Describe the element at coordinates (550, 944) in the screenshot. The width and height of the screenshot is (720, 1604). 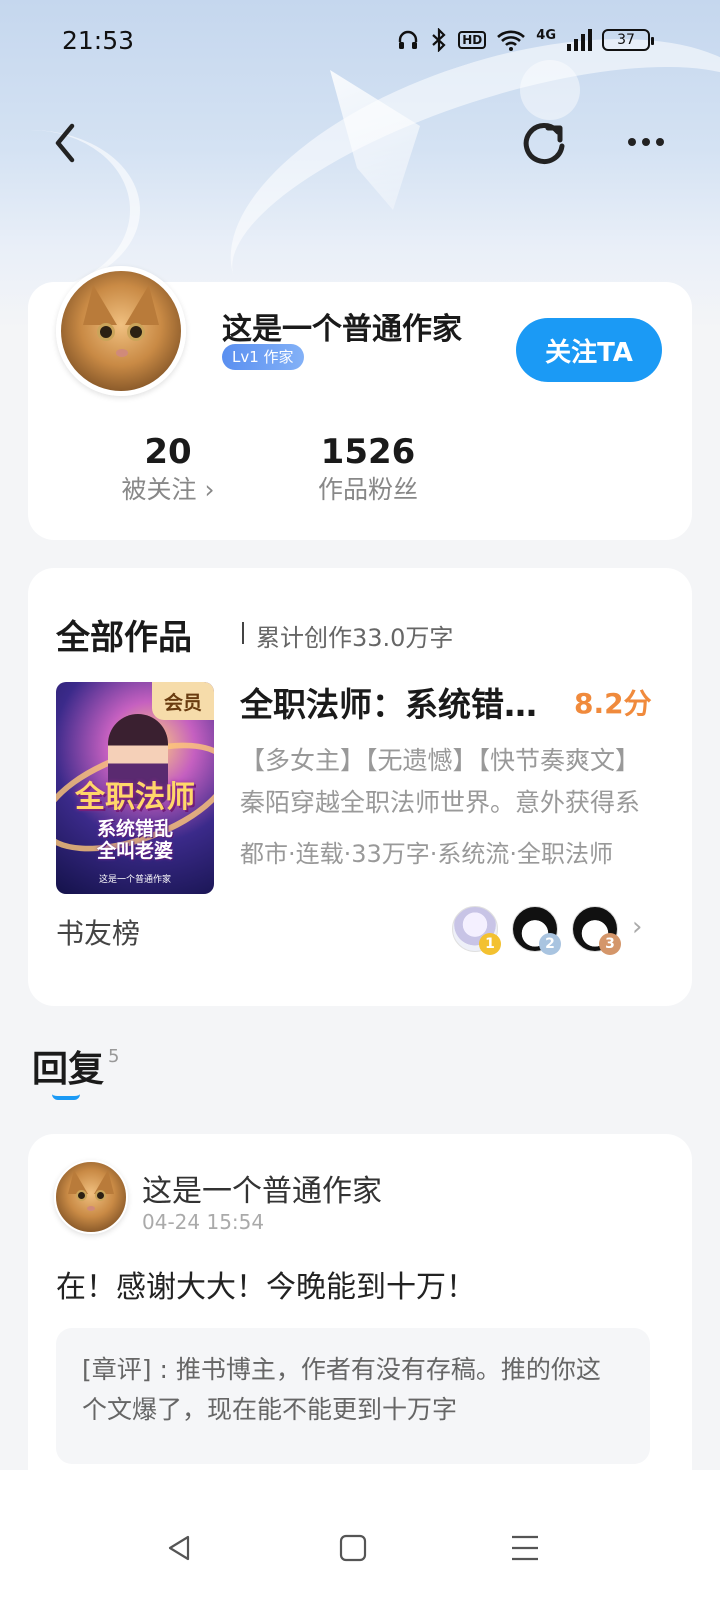
I see `rank-num-2: 2` at that location.